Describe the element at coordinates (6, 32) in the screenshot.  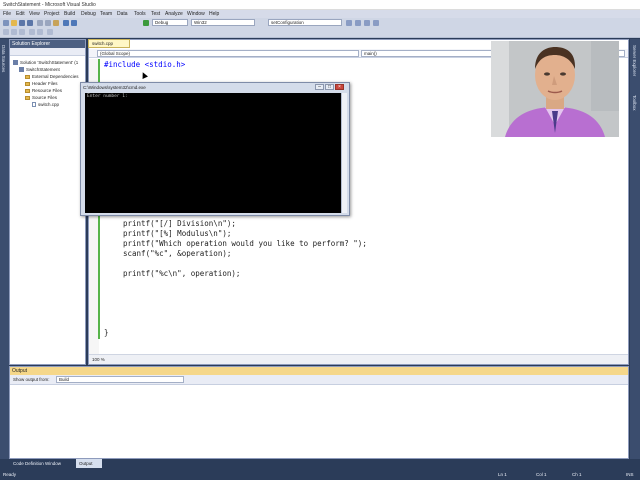
I see `debug-step-icon` at that location.